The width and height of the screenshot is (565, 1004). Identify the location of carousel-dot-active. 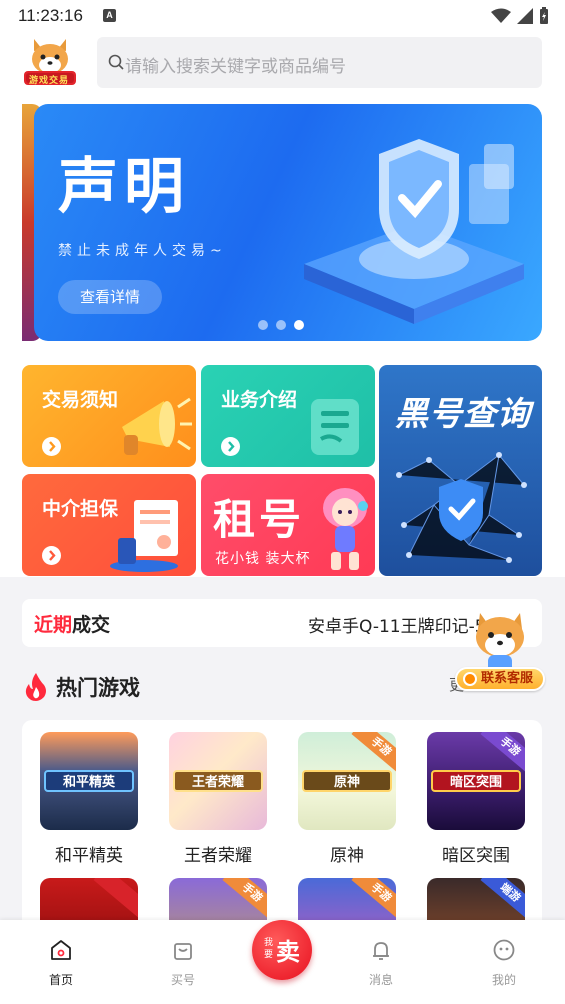
(299, 325).